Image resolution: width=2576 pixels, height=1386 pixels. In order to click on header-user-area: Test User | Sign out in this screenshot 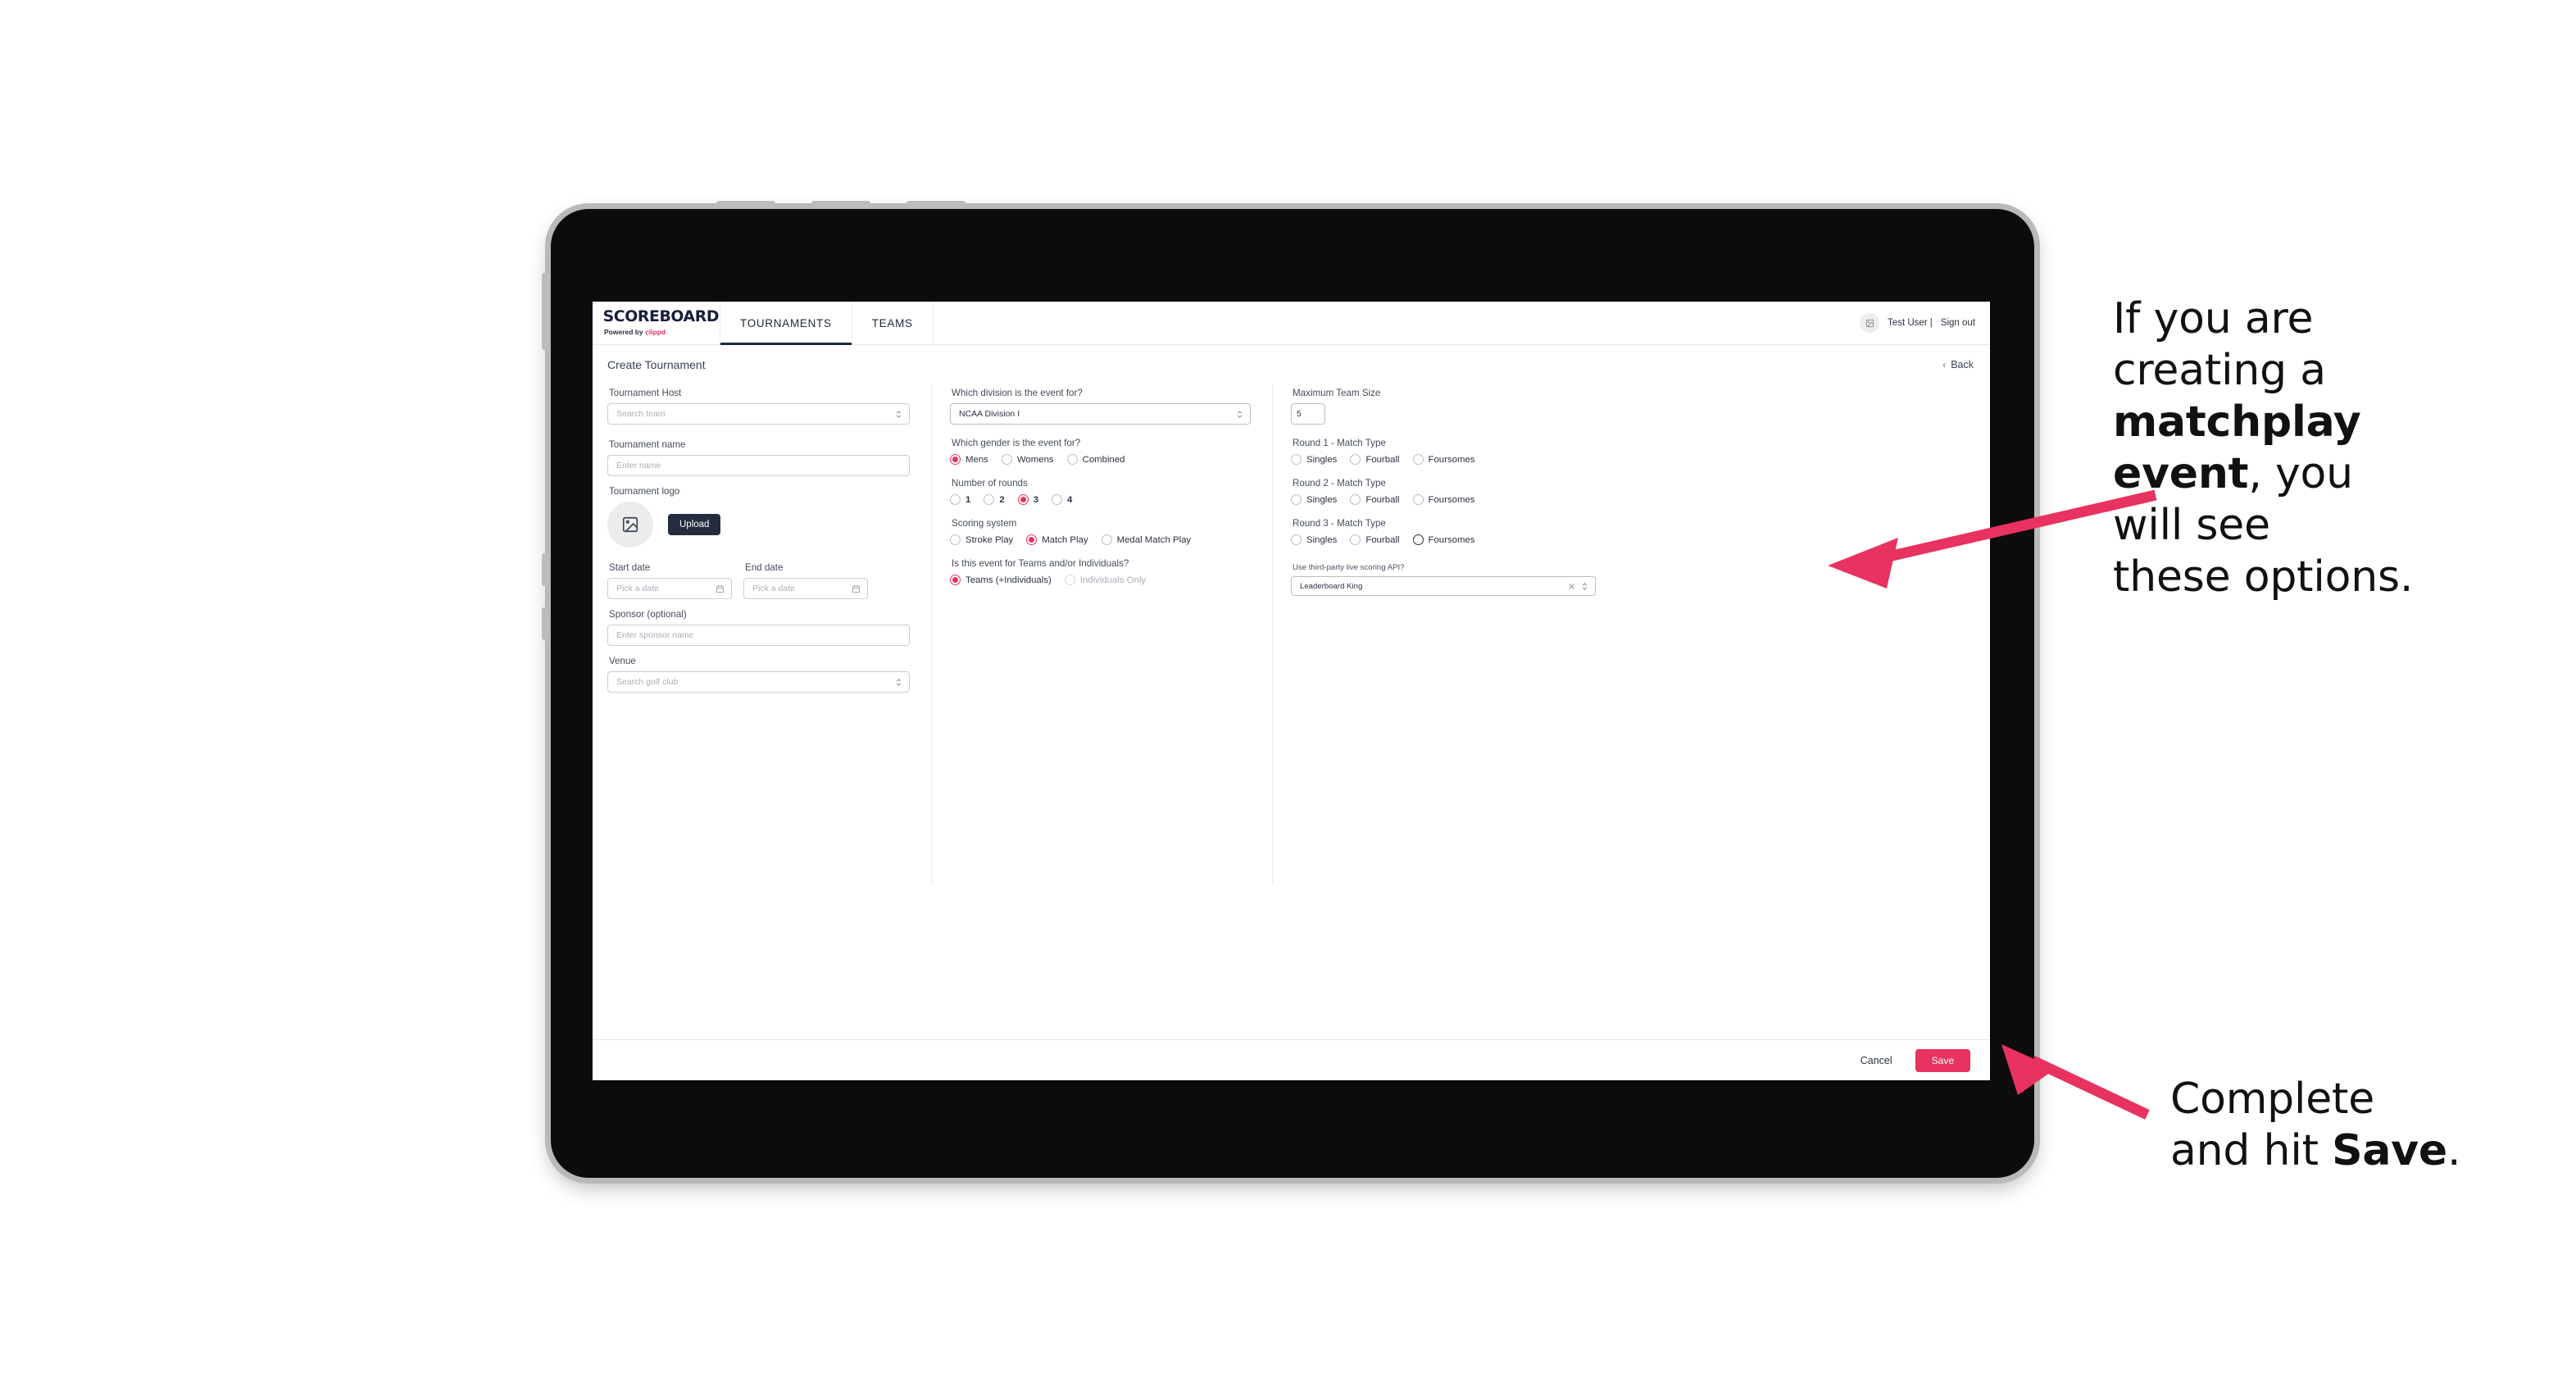, I will do `click(1925, 323)`.